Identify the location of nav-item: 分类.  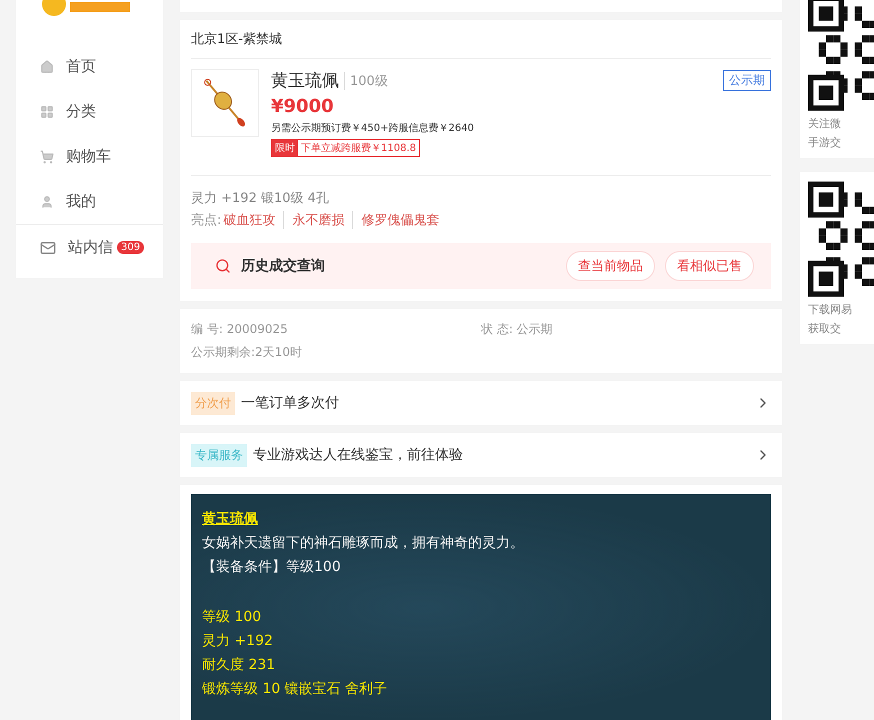
(89, 111).